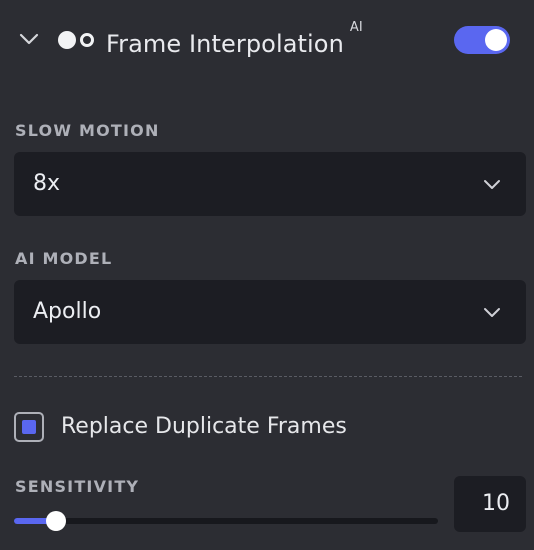 The image size is (534, 550). Describe the element at coordinates (56, 521) in the screenshot. I see `slider-thumb` at that location.